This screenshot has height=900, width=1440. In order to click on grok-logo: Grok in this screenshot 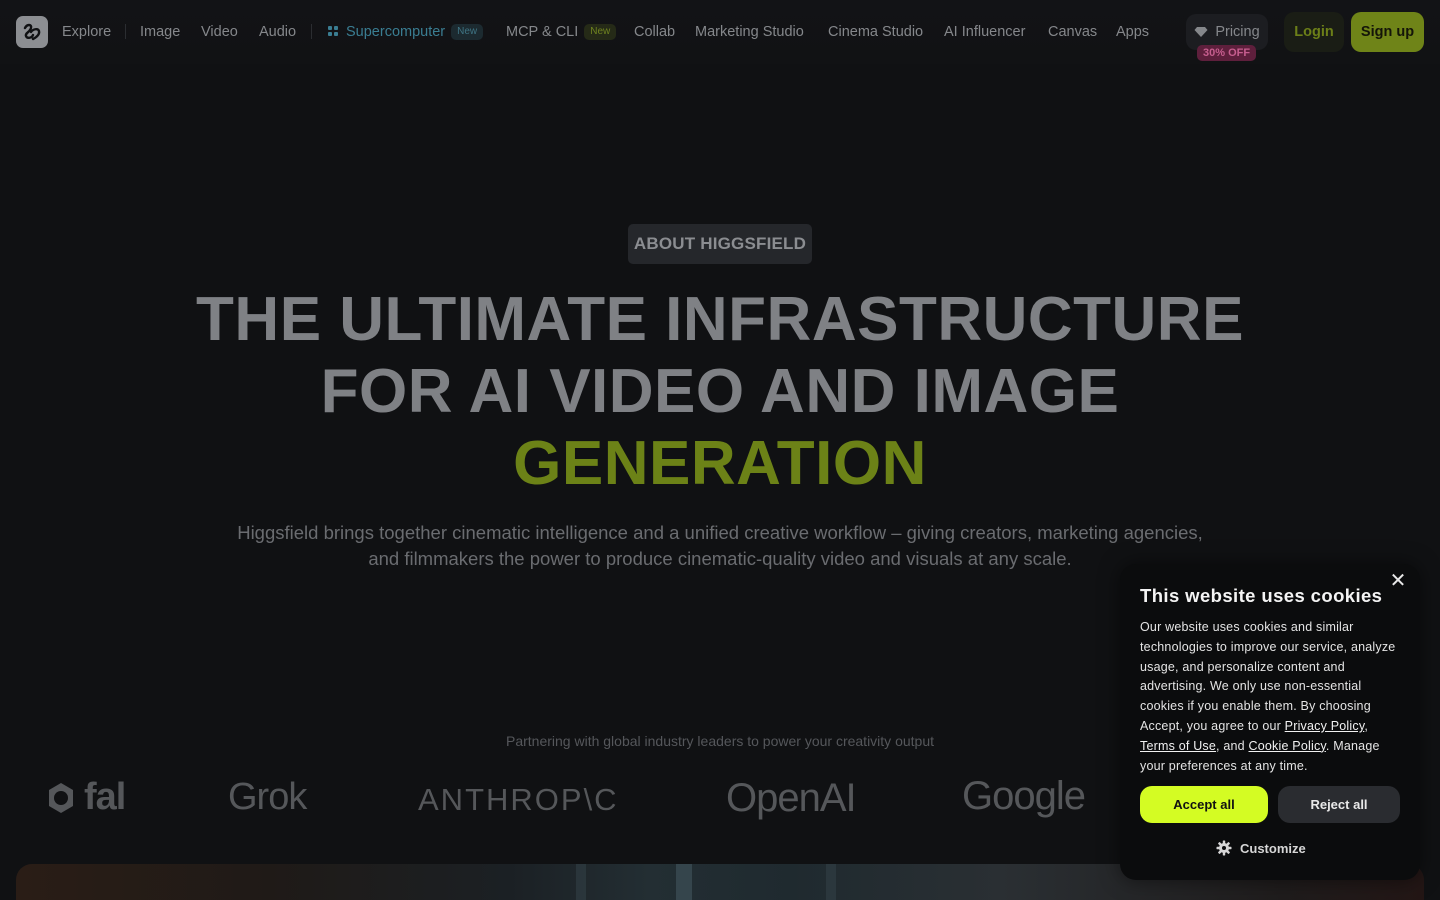, I will do `click(267, 797)`.